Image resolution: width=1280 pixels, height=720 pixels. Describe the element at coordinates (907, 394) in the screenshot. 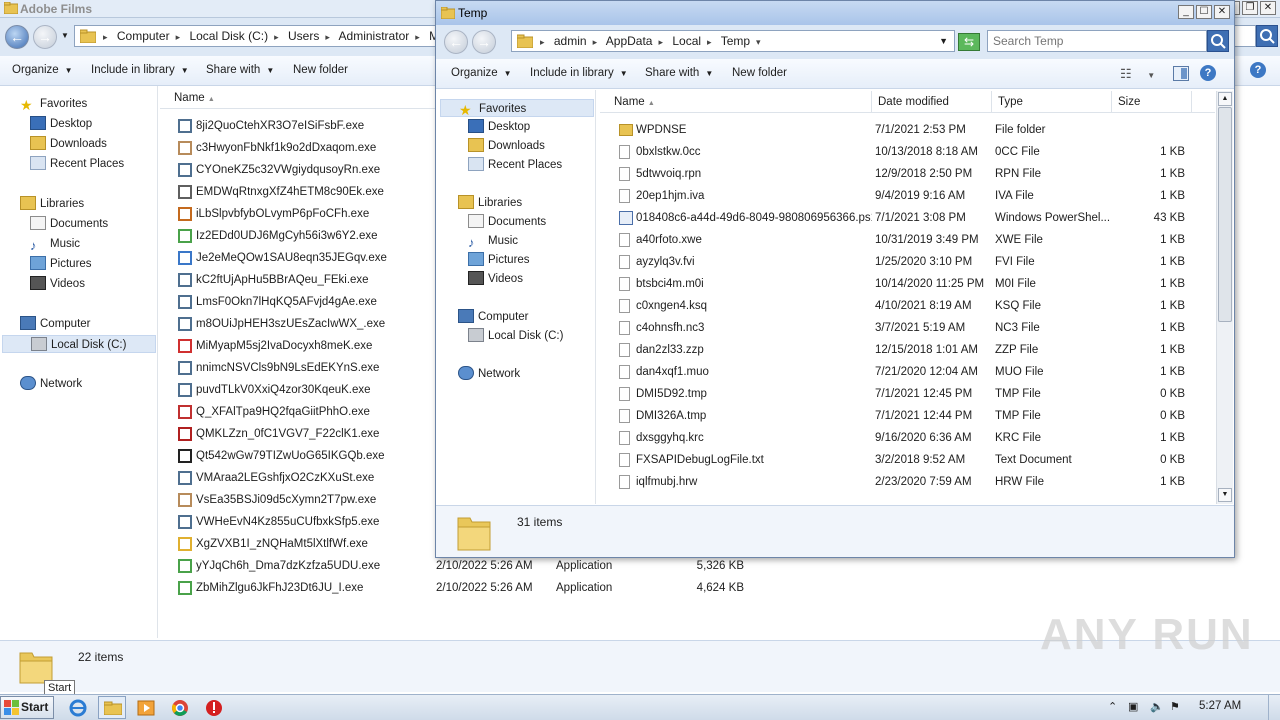

I see `file-row: DMI5D92.tmp 7/1/2021 12:45 PM TMP File 0 KB` at that location.